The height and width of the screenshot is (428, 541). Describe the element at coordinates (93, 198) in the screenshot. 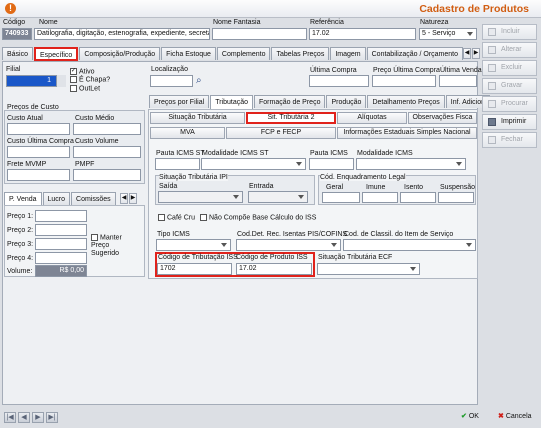

I see `tab-comissoes: Comissões` at that location.